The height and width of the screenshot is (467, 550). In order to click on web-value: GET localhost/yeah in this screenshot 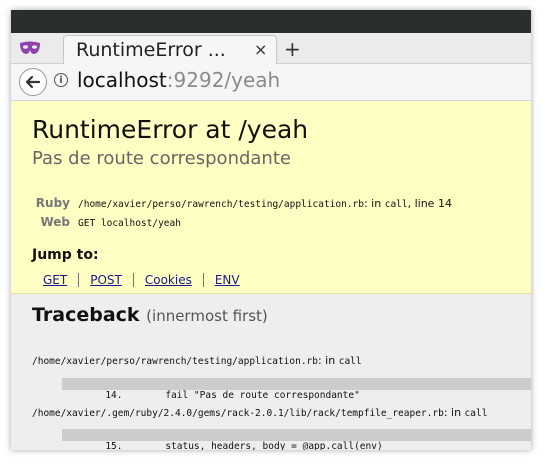, I will do `click(129, 223)`.